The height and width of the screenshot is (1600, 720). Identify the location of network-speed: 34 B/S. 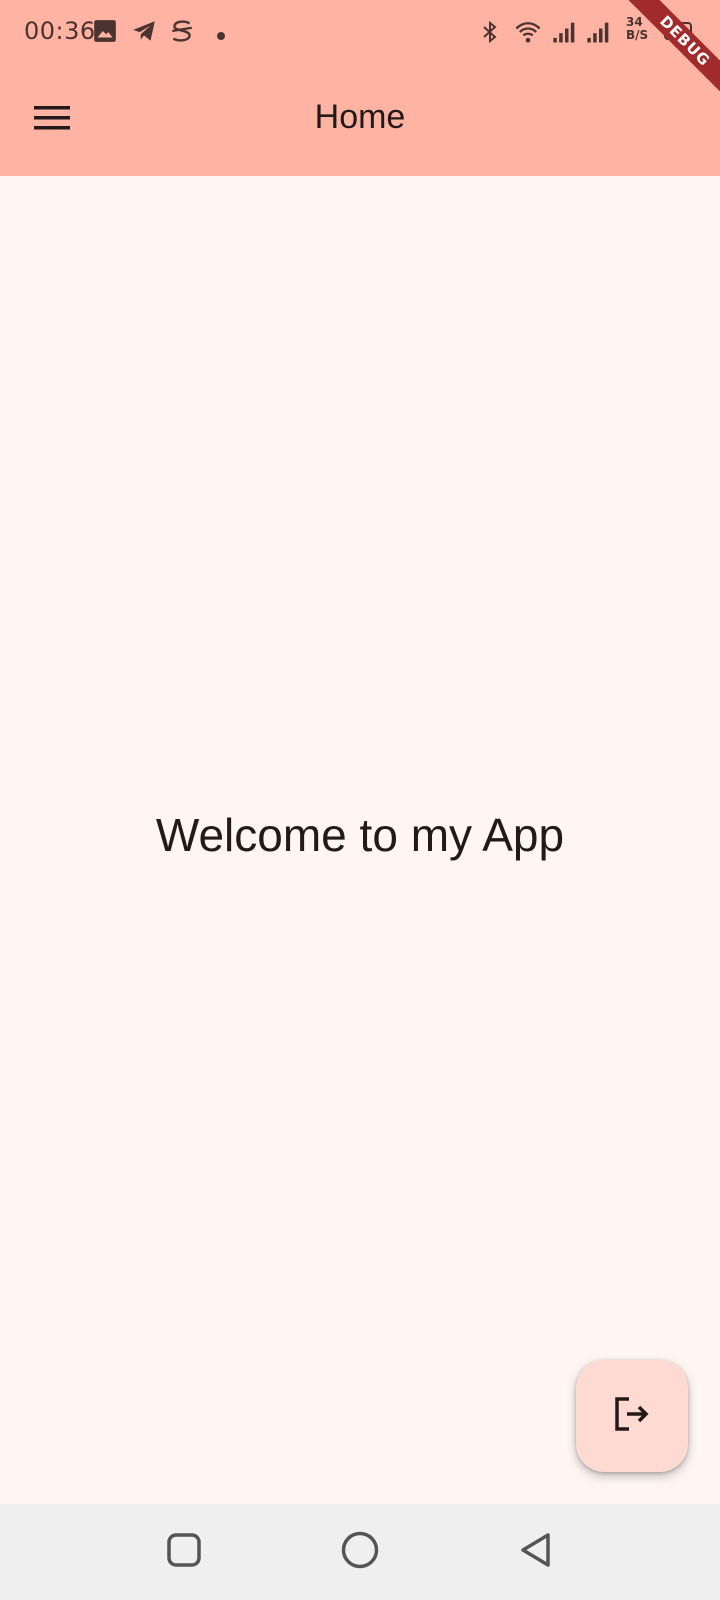
(641, 29).